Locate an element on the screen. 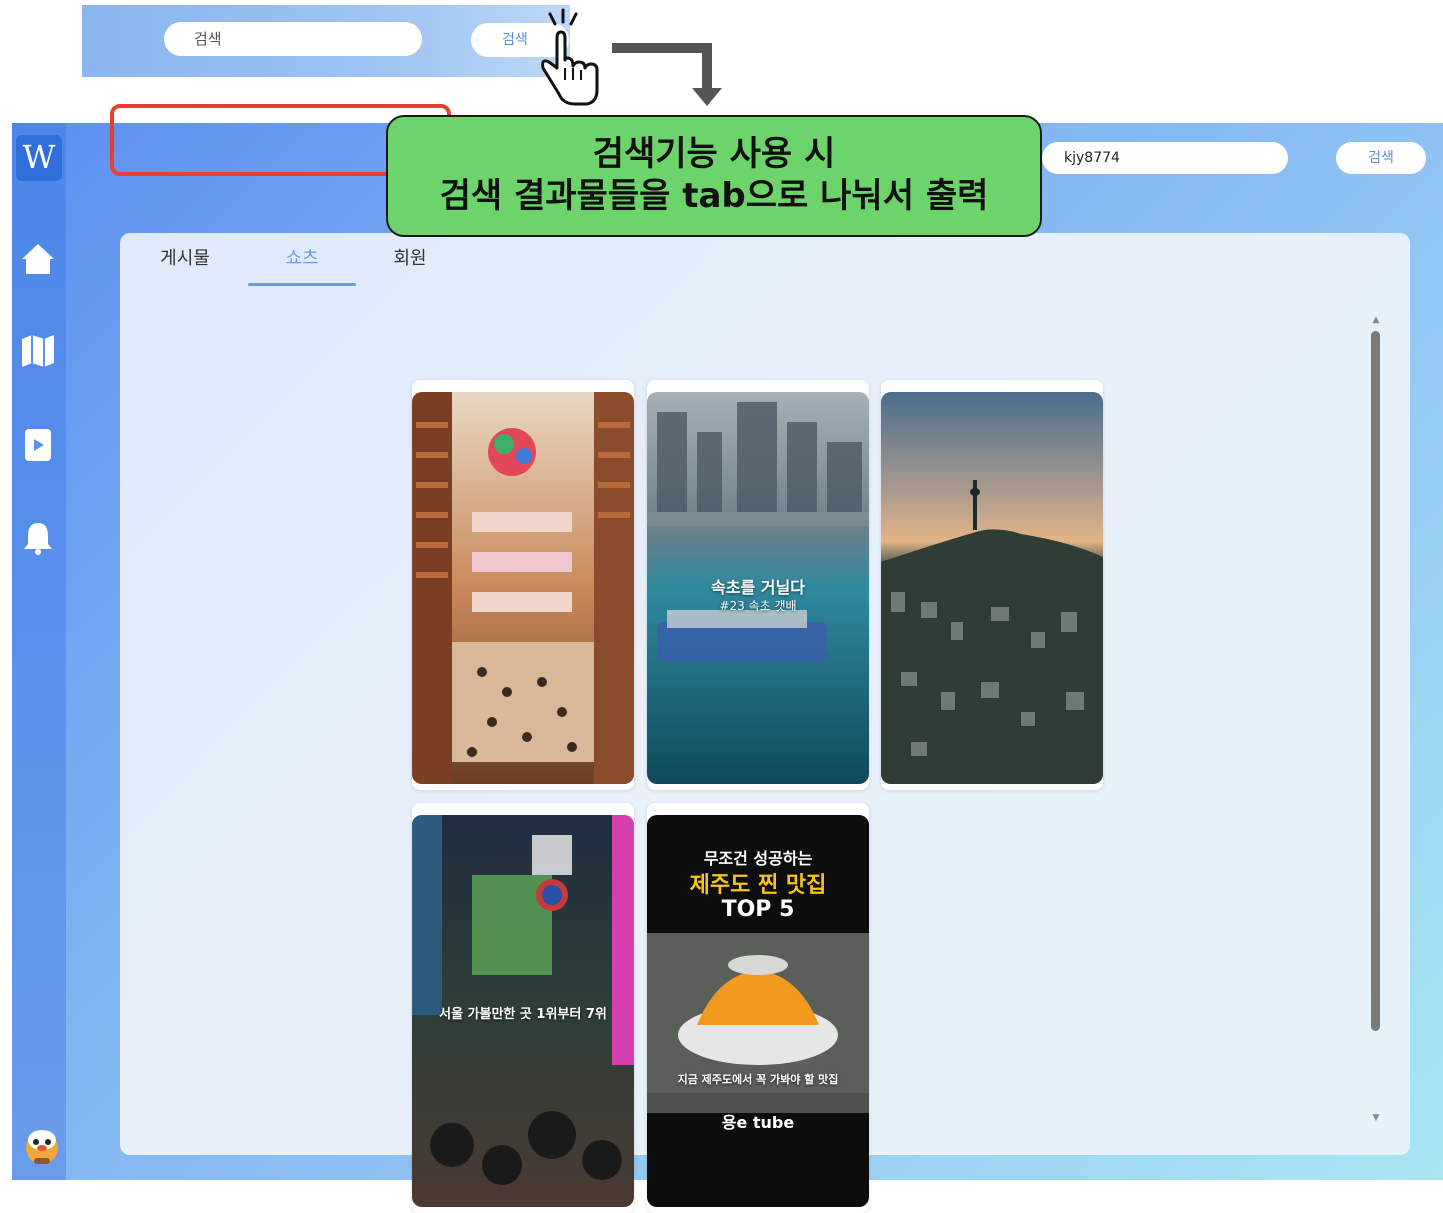 Image resolution: width=1443 pixels, height=1213 pixels. avatar is located at coordinates (42, 1146).